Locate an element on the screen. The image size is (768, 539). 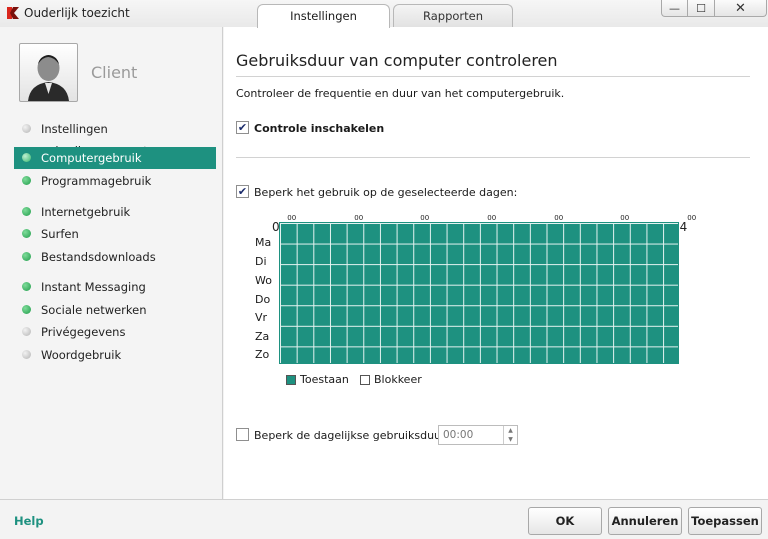
enable-control-label: Controle inschakelen is located at coordinates (319, 128).